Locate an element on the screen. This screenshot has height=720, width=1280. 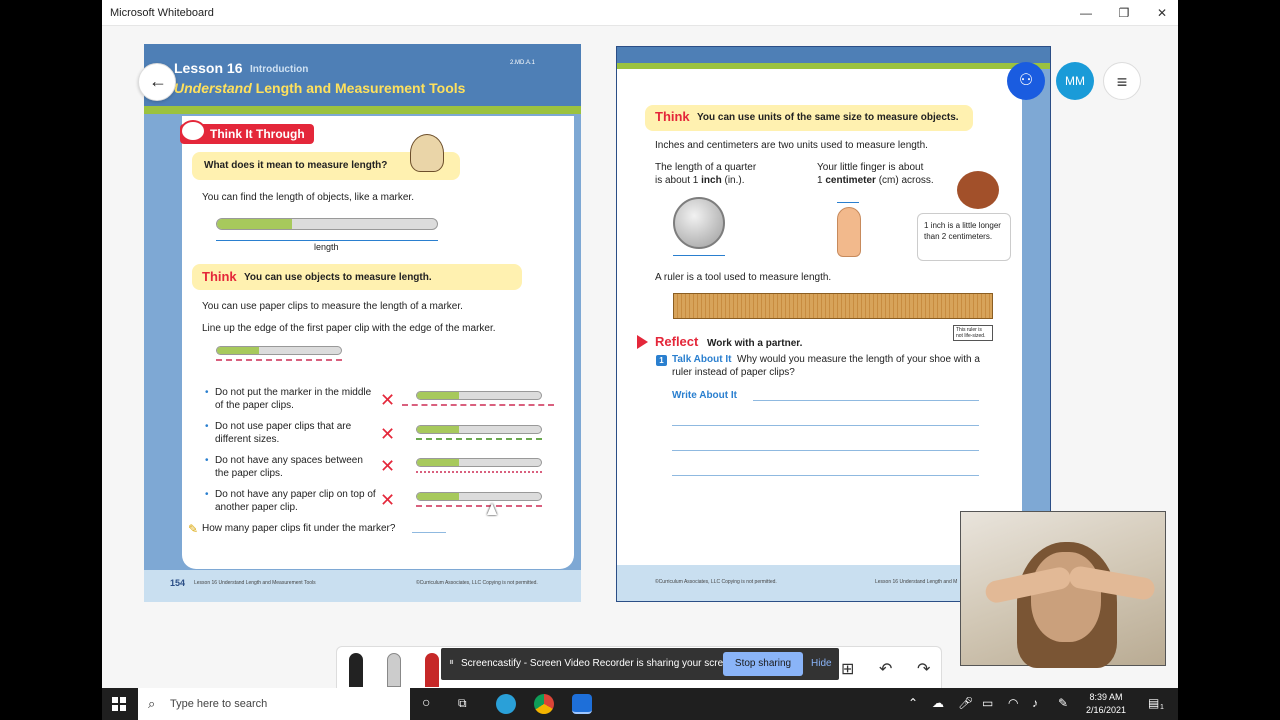
system-clock: 8:39 AM 2/16/2021 is located at coordinates (1106, 704).